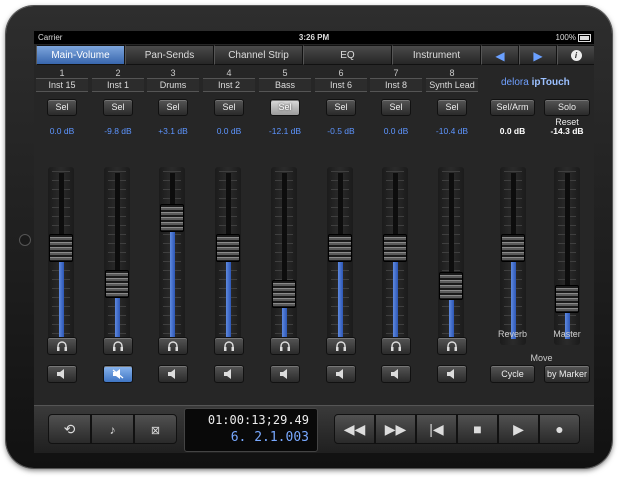 The height and width of the screenshot is (480, 620). What do you see at coordinates (285, 131) in the screenshot?
I see `channel-db-readout: -12.1 dB` at bounding box center [285, 131].